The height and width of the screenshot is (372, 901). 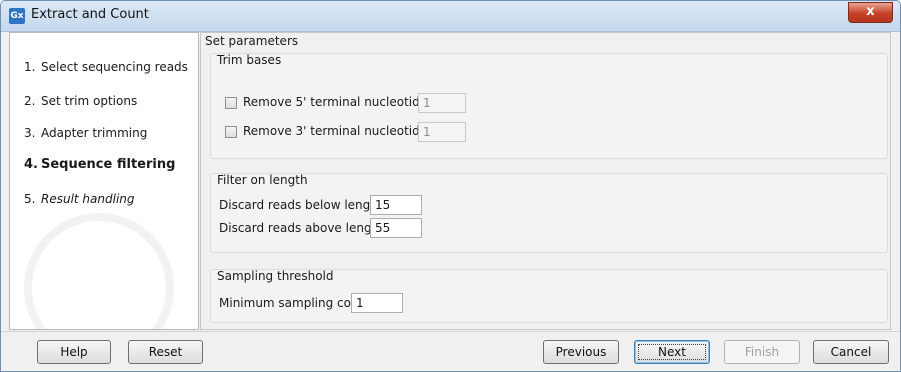 I want to click on panel-title: Set parameters, so click(x=252, y=41).